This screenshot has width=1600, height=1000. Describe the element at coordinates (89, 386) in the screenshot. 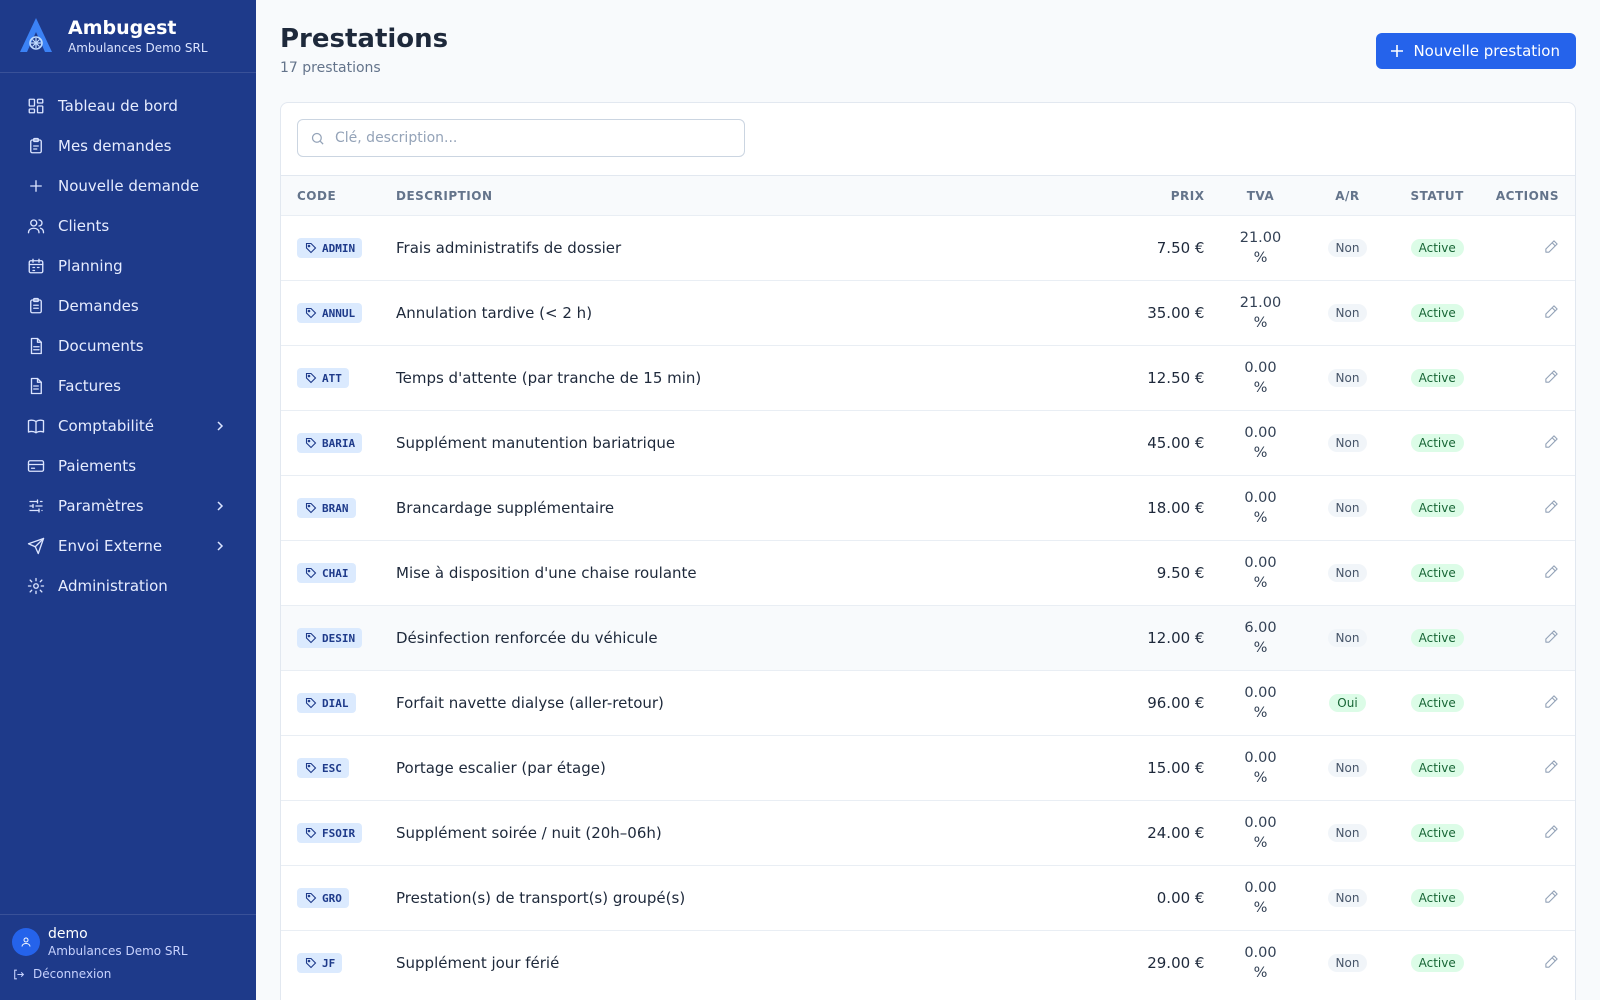

I see `sidebar-item-label: Factures` at that location.